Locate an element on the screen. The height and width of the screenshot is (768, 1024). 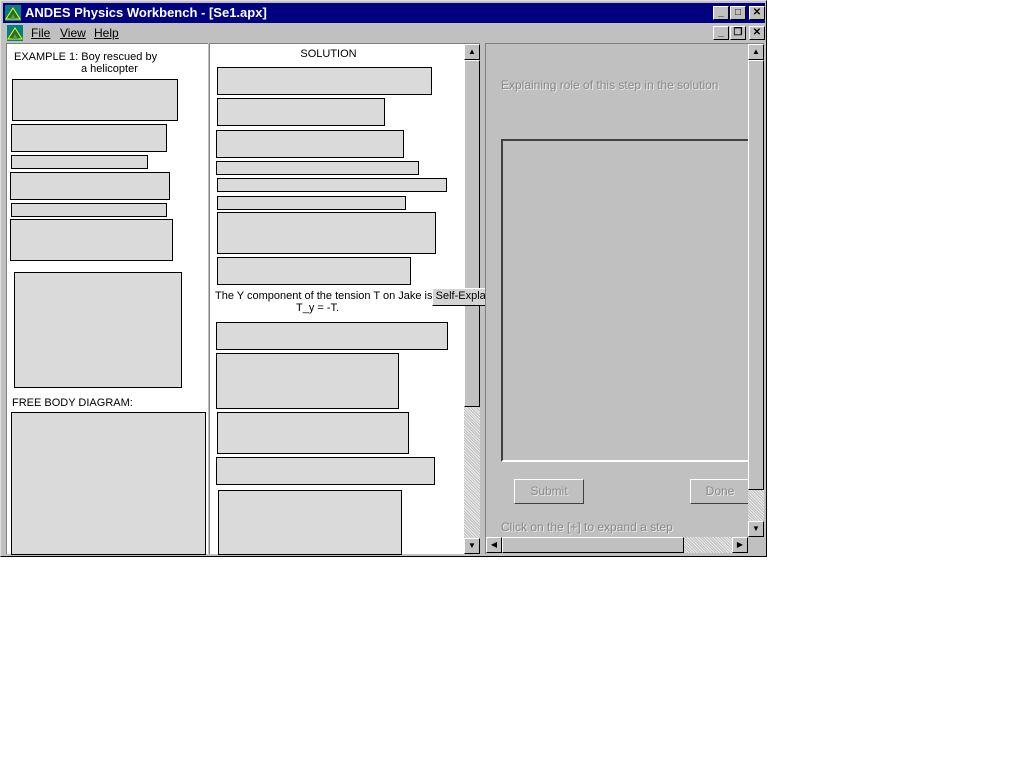
menu-file: File is located at coordinates (40, 33).